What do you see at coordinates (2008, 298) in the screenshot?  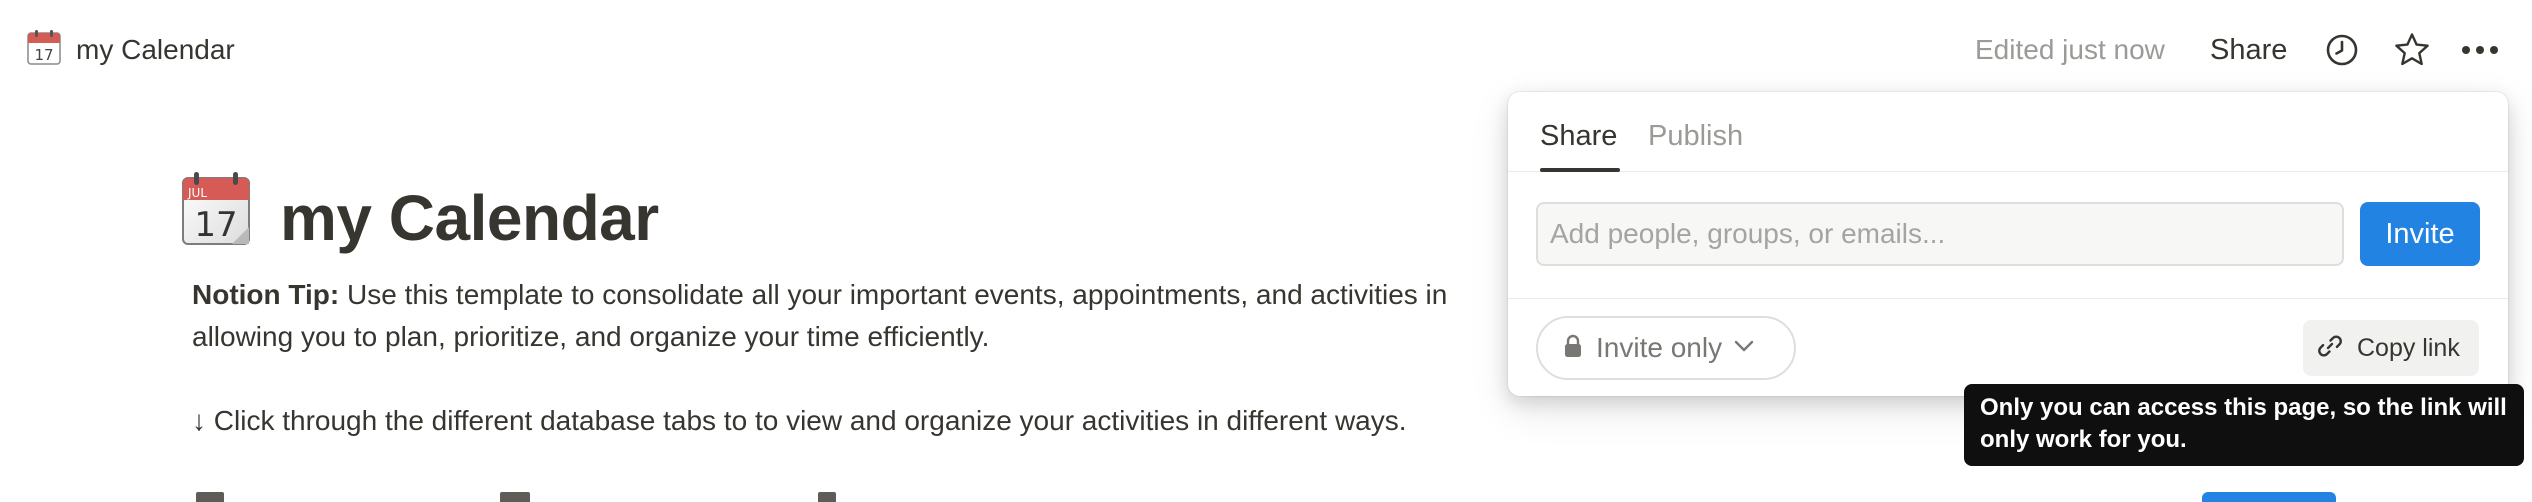 I see `divider` at bounding box center [2008, 298].